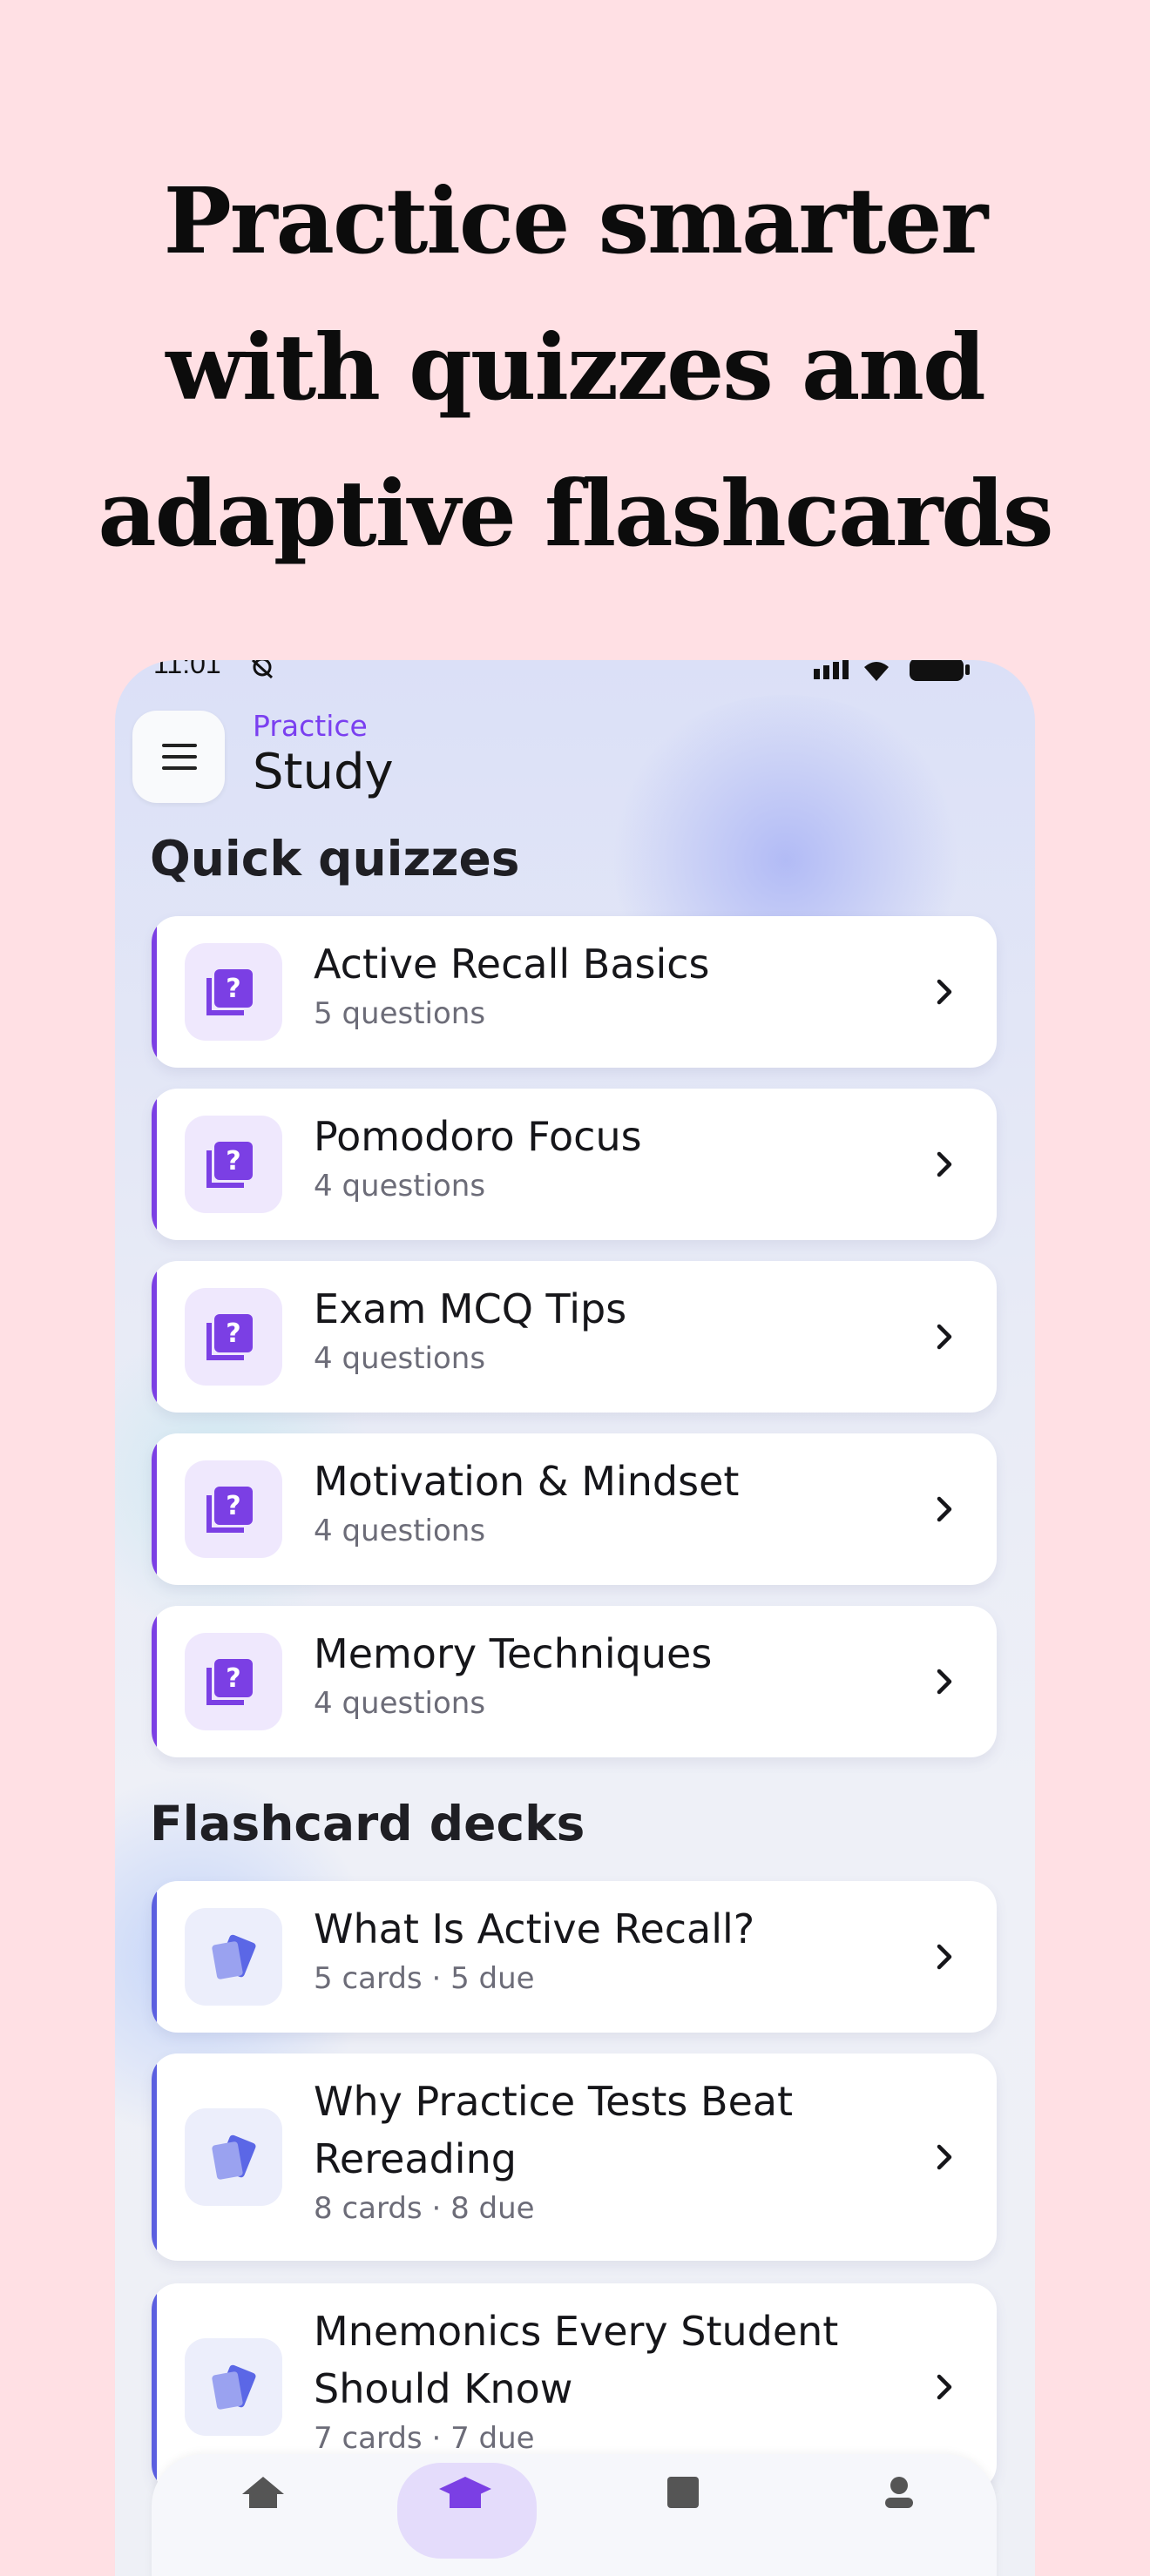 This screenshot has width=1150, height=2576. What do you see at coordinates (574, 1509) in the screenshot?
I see `quiz-card: ? Motivation & Mindset 4 questions` at bounding box center [574, 1509].